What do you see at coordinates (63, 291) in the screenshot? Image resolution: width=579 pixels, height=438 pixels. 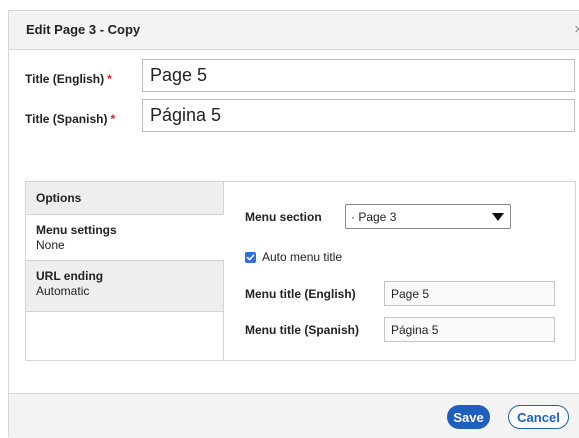 I see `tab-url-ending-subtitle: Automatic` at bounding box center [63, 291].